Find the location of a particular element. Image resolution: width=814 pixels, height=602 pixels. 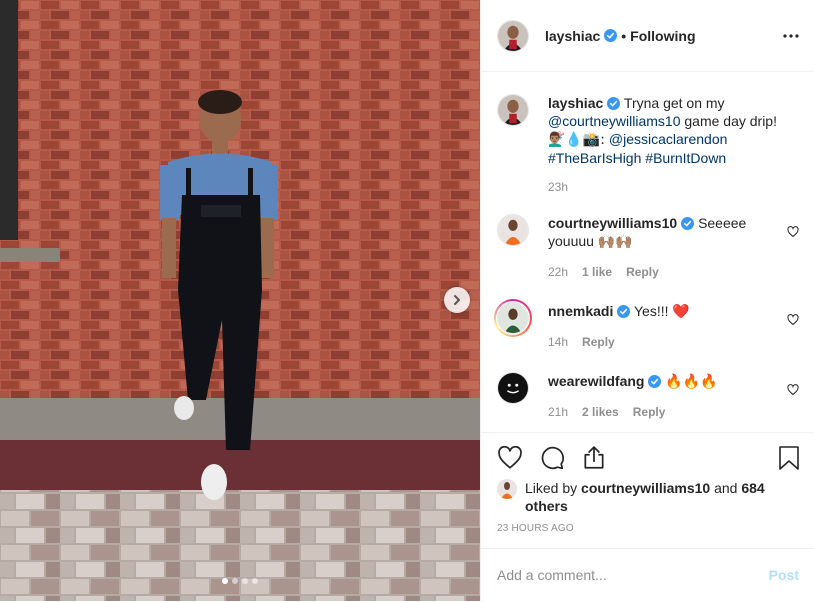

comment-text: nnemkadi Yes!!! ❤️ is located at coordinates (655, 311).